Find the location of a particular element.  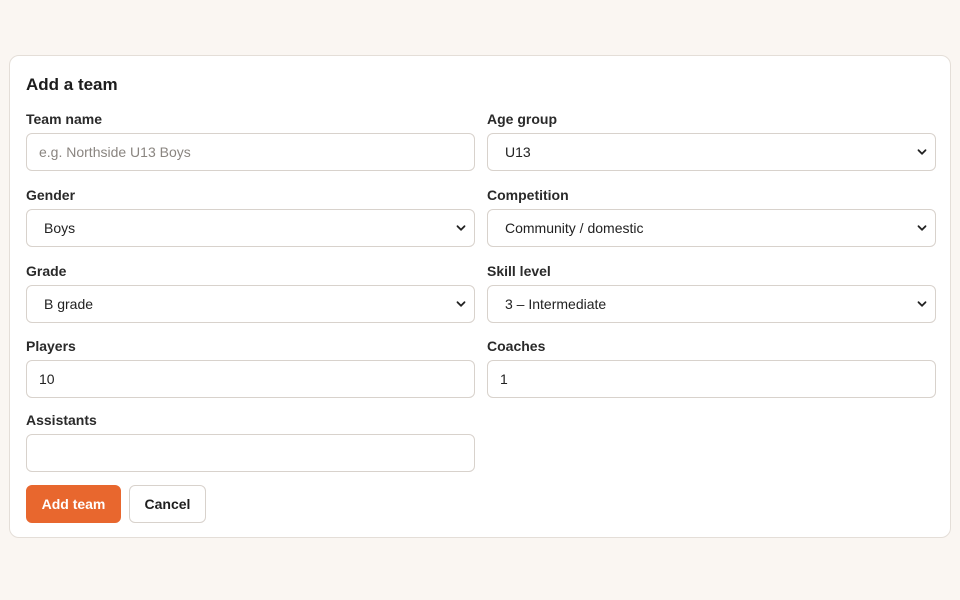

gender-field-group: Gender Boys is located at coordinates (250, 217).